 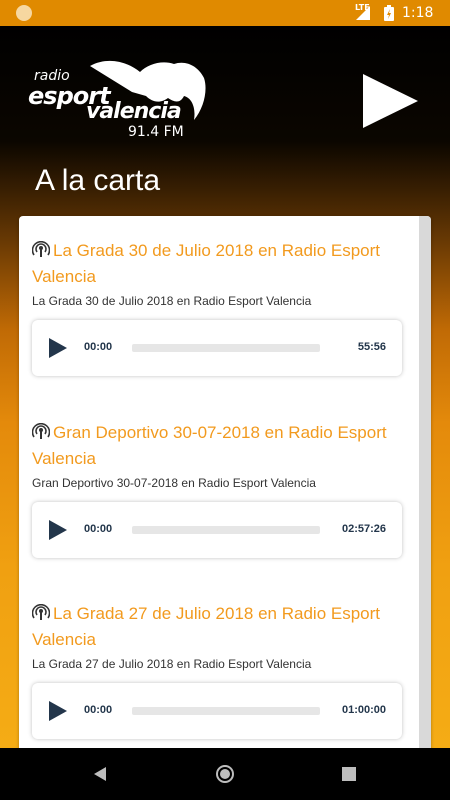 What do you see at coordinates (363, 13) in the screenshot?
I see `signal-icon` at bounding box center [363, 13].